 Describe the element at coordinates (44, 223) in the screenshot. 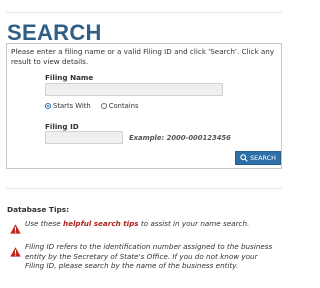

I see `tip-text-pre: Use these` at that location.